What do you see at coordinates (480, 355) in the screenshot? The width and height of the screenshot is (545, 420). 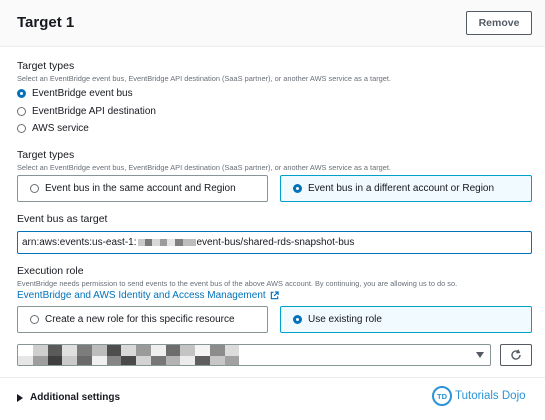 I see `chevron-down-icon` at bounding box center [480, 355].